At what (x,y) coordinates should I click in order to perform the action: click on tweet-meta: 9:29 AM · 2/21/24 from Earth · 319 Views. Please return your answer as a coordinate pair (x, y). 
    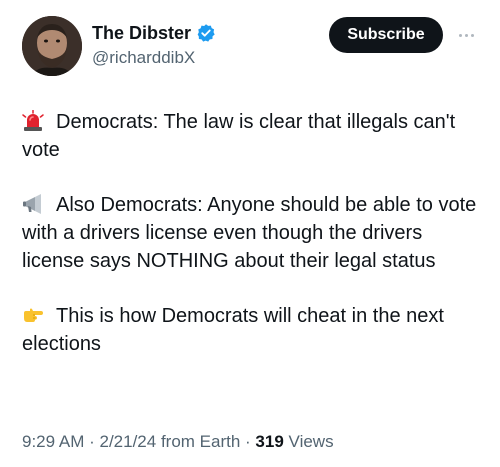
    Looking at the image, I should click on (178, 442).